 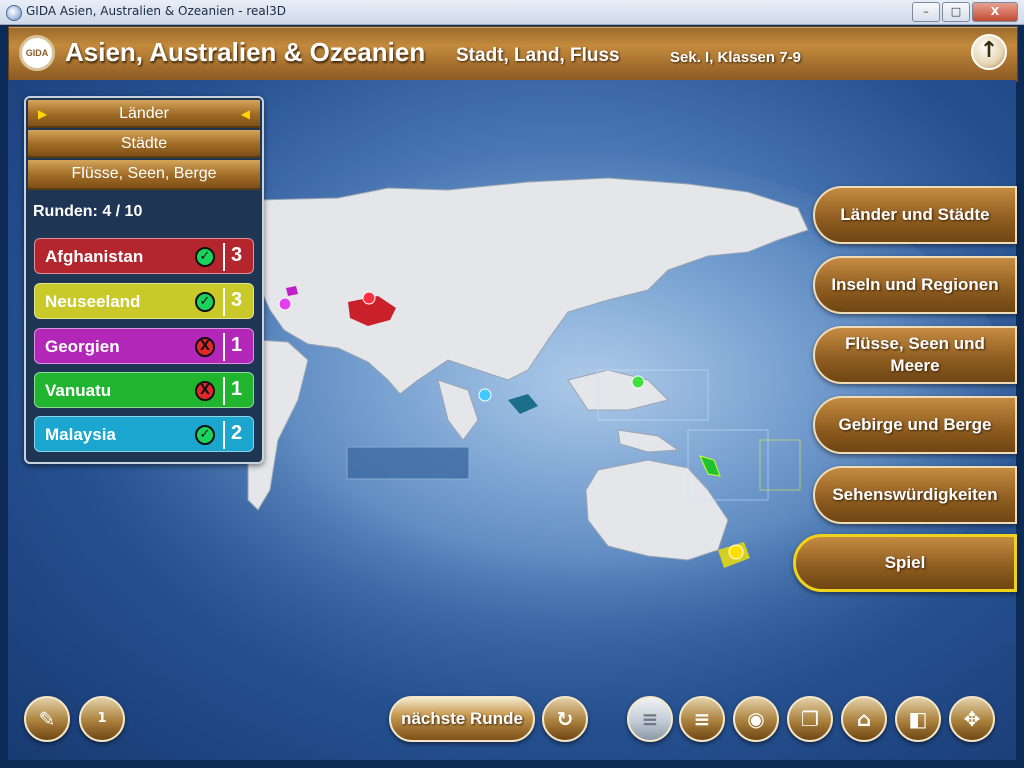 I want to click on list-icon: ≡, so click(x=702, y=719).